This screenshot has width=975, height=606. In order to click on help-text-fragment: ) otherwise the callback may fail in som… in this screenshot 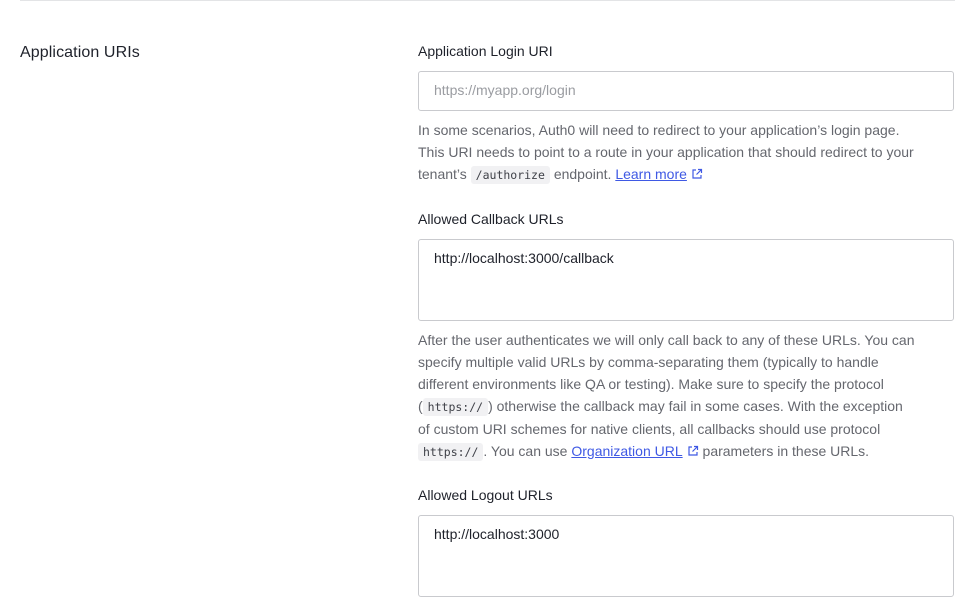, I will do `click(695, 406)`.